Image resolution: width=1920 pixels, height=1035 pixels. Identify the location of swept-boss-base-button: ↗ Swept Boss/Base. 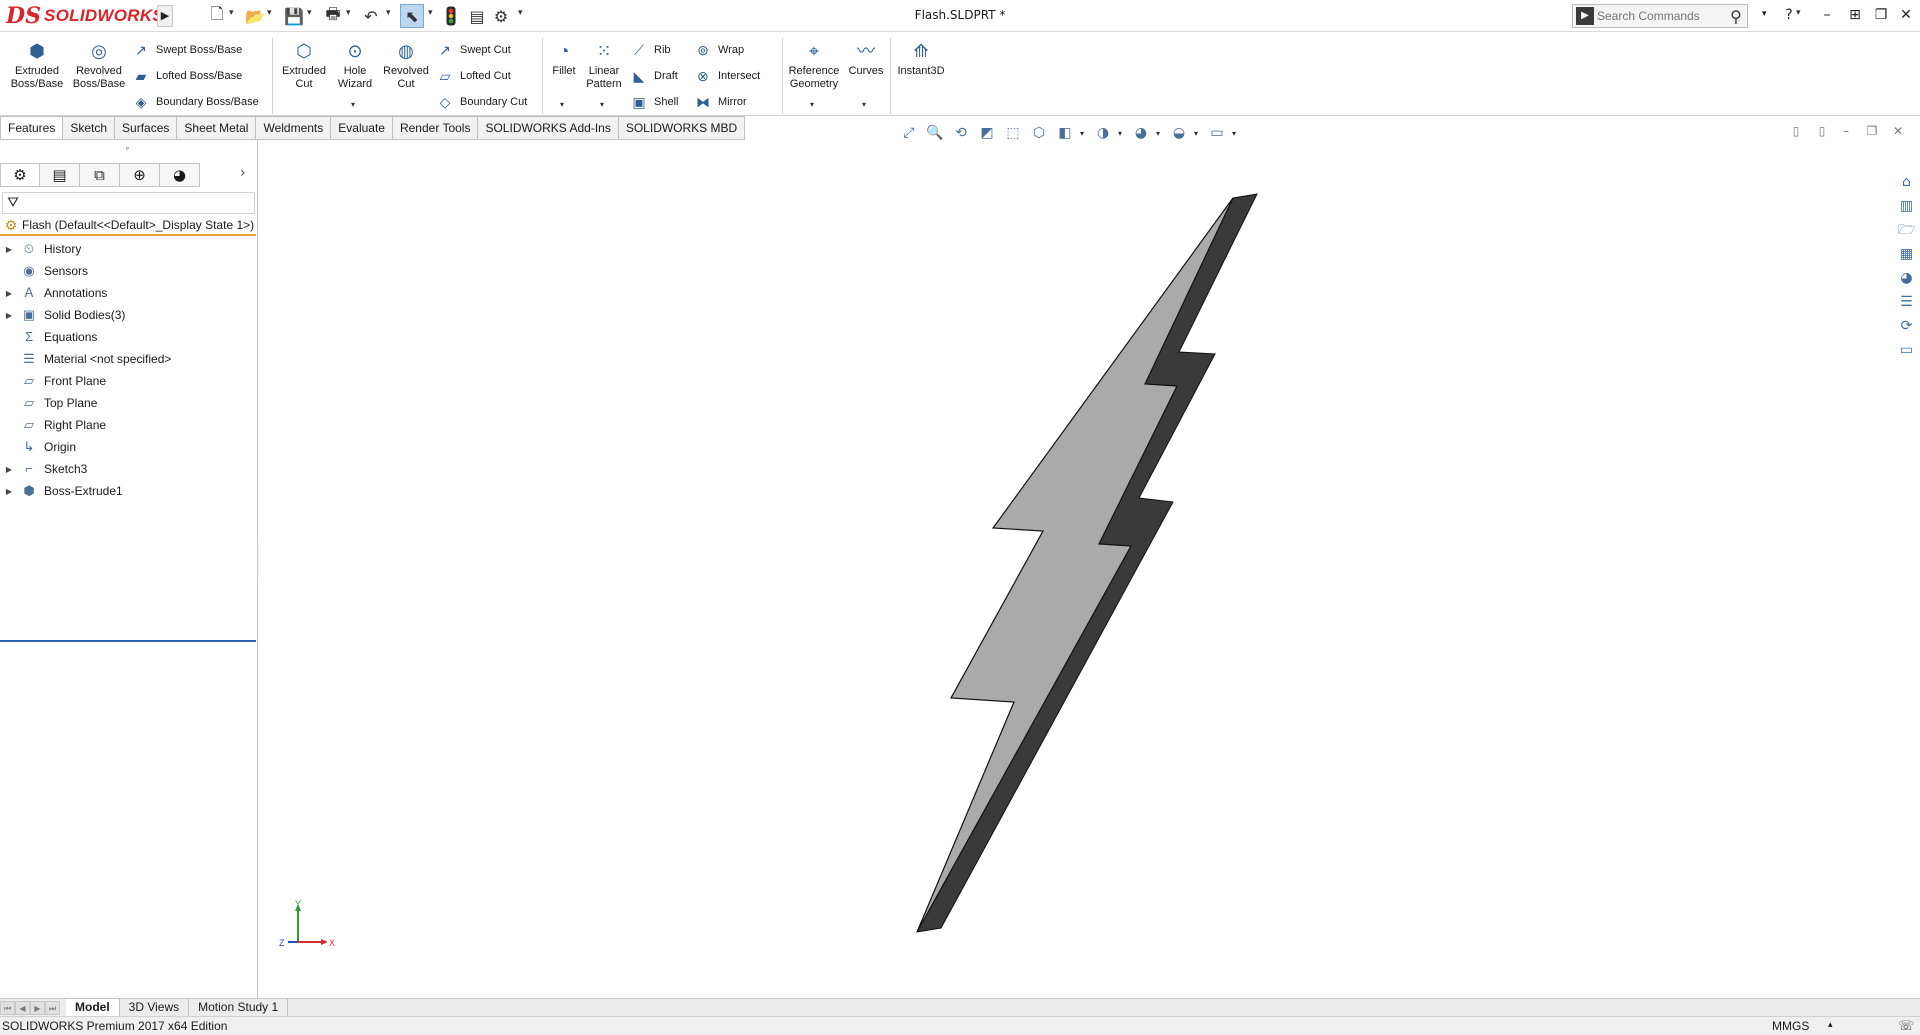
(187, 50).